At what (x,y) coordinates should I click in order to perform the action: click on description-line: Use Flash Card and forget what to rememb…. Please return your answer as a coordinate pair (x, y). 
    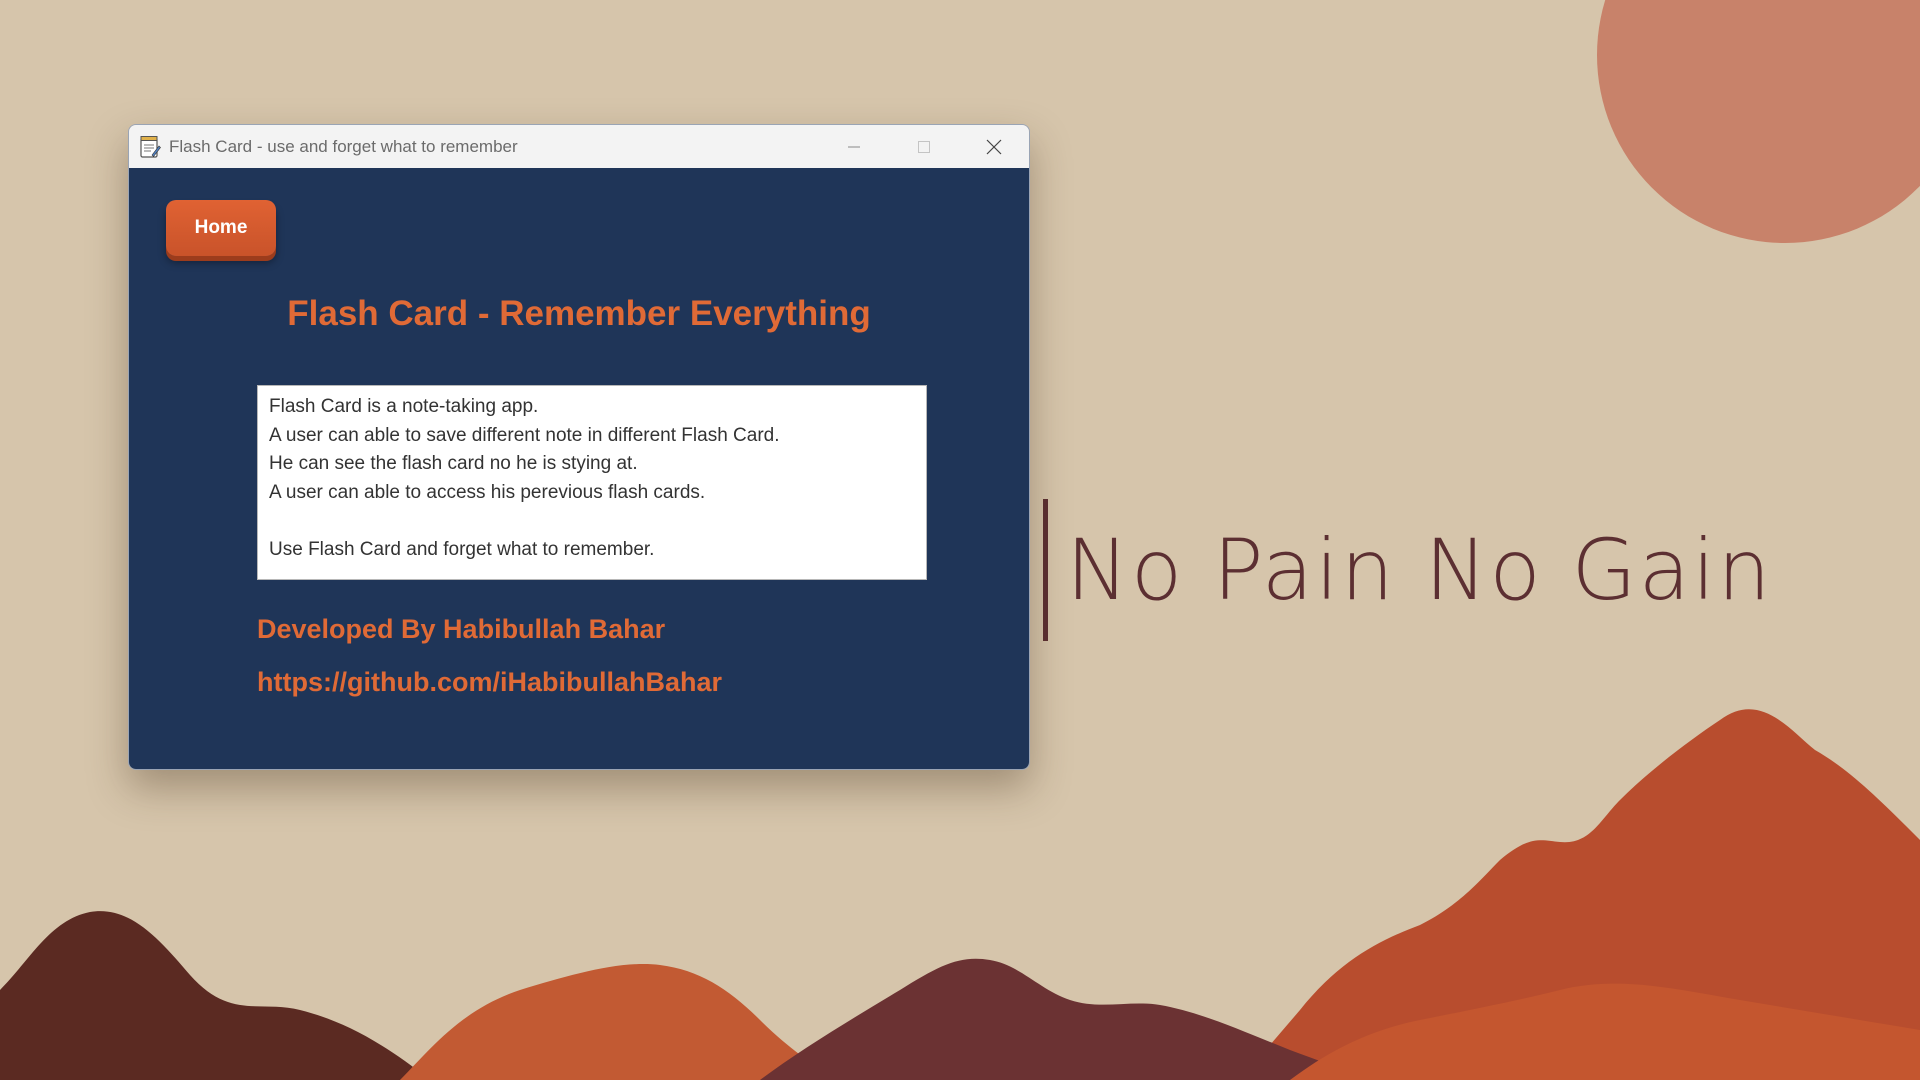
    Looking at the image, I should click on (462, 549).